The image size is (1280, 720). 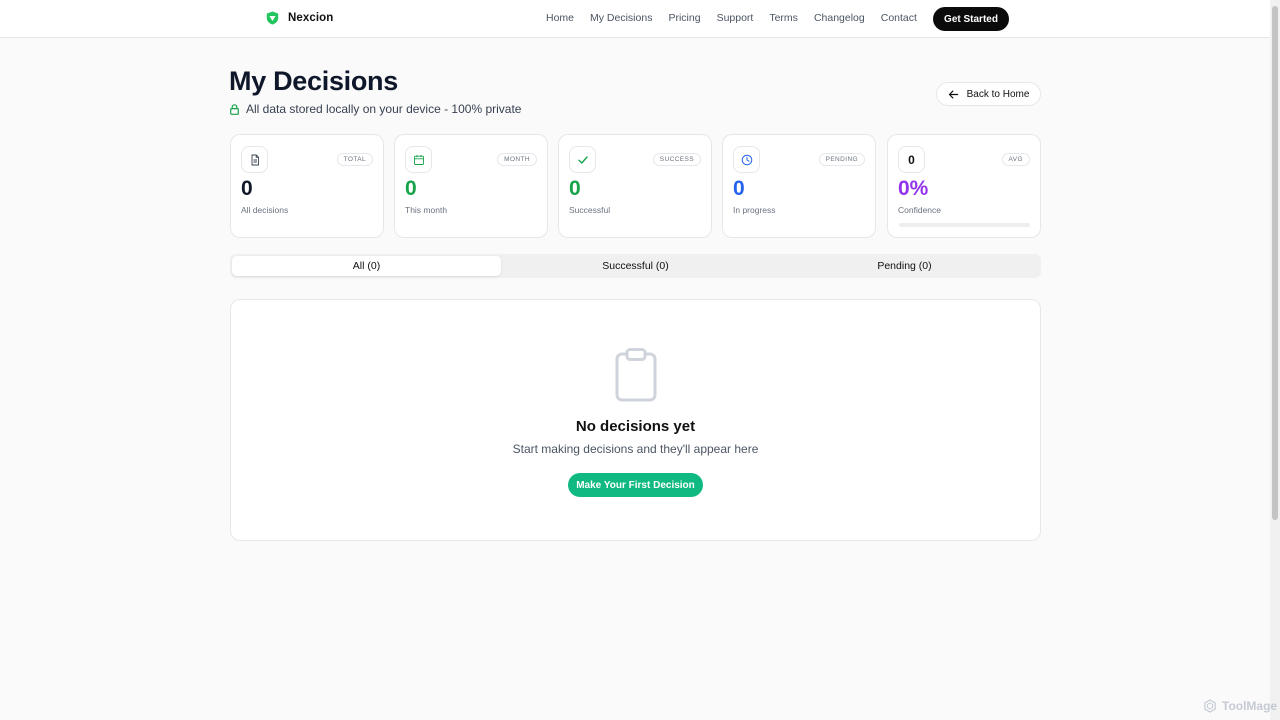 I want to click on stat-value: 0%, so click(x=913, y=188).